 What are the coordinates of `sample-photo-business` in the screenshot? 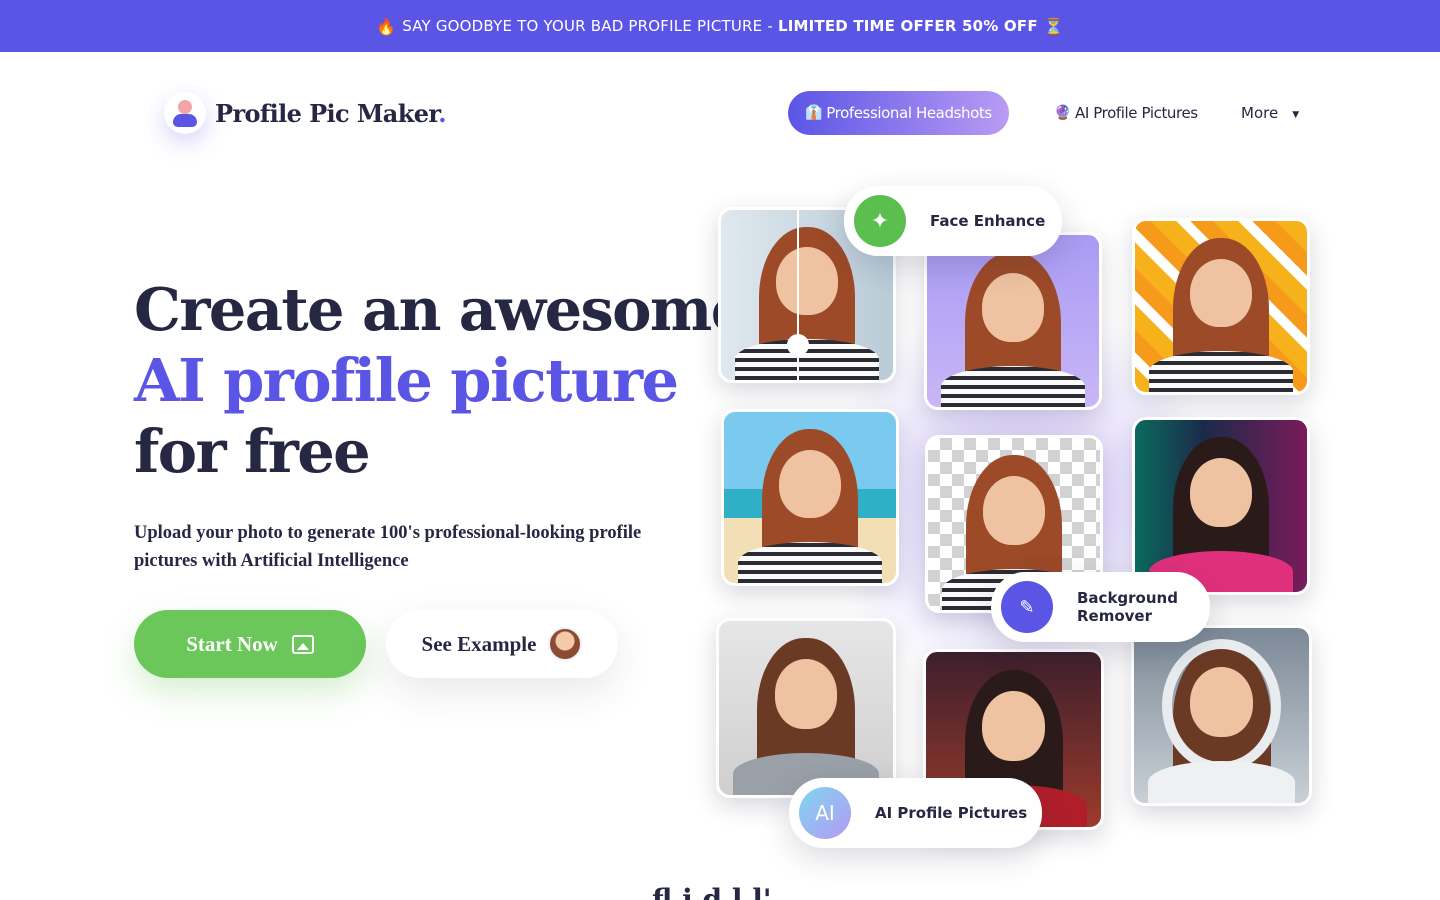 It's located at (806, 708).